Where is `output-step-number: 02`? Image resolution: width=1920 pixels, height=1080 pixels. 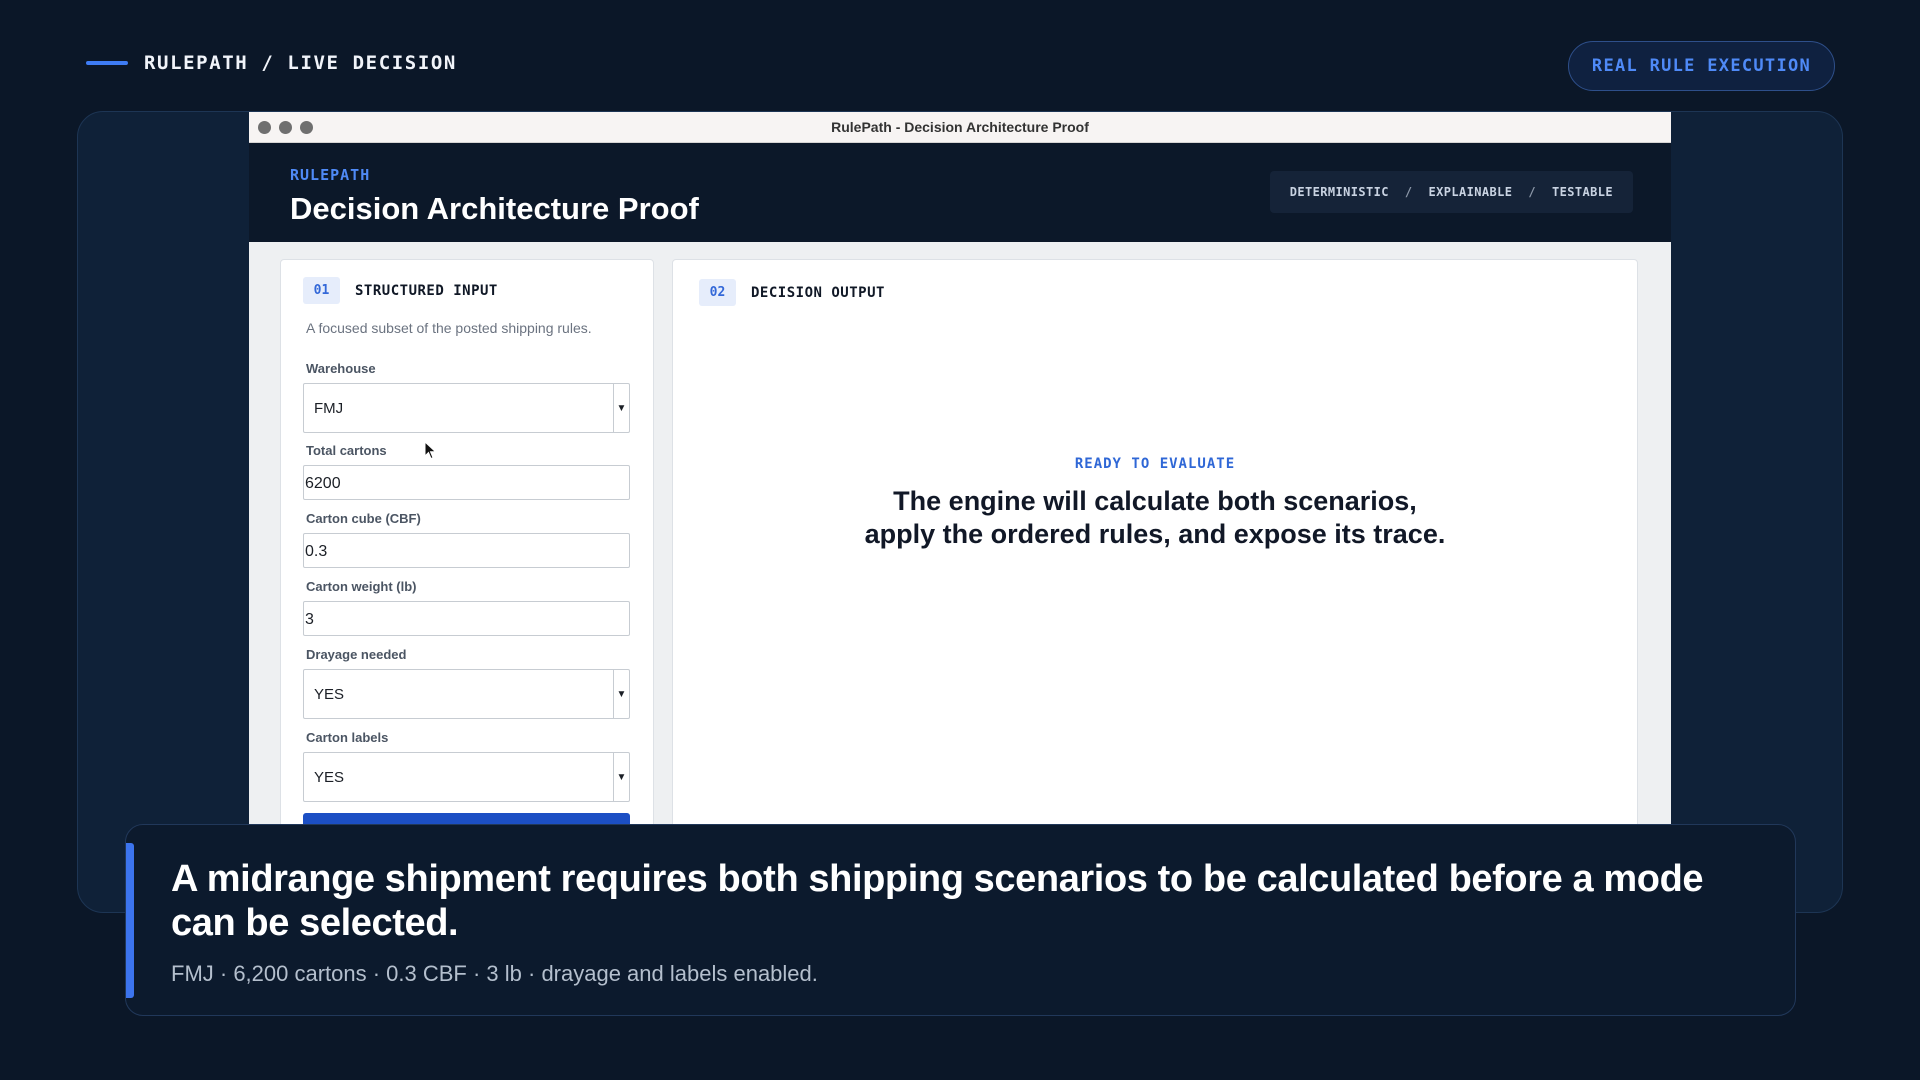
output-step-number: 02 is located at coordinates (717, 292).